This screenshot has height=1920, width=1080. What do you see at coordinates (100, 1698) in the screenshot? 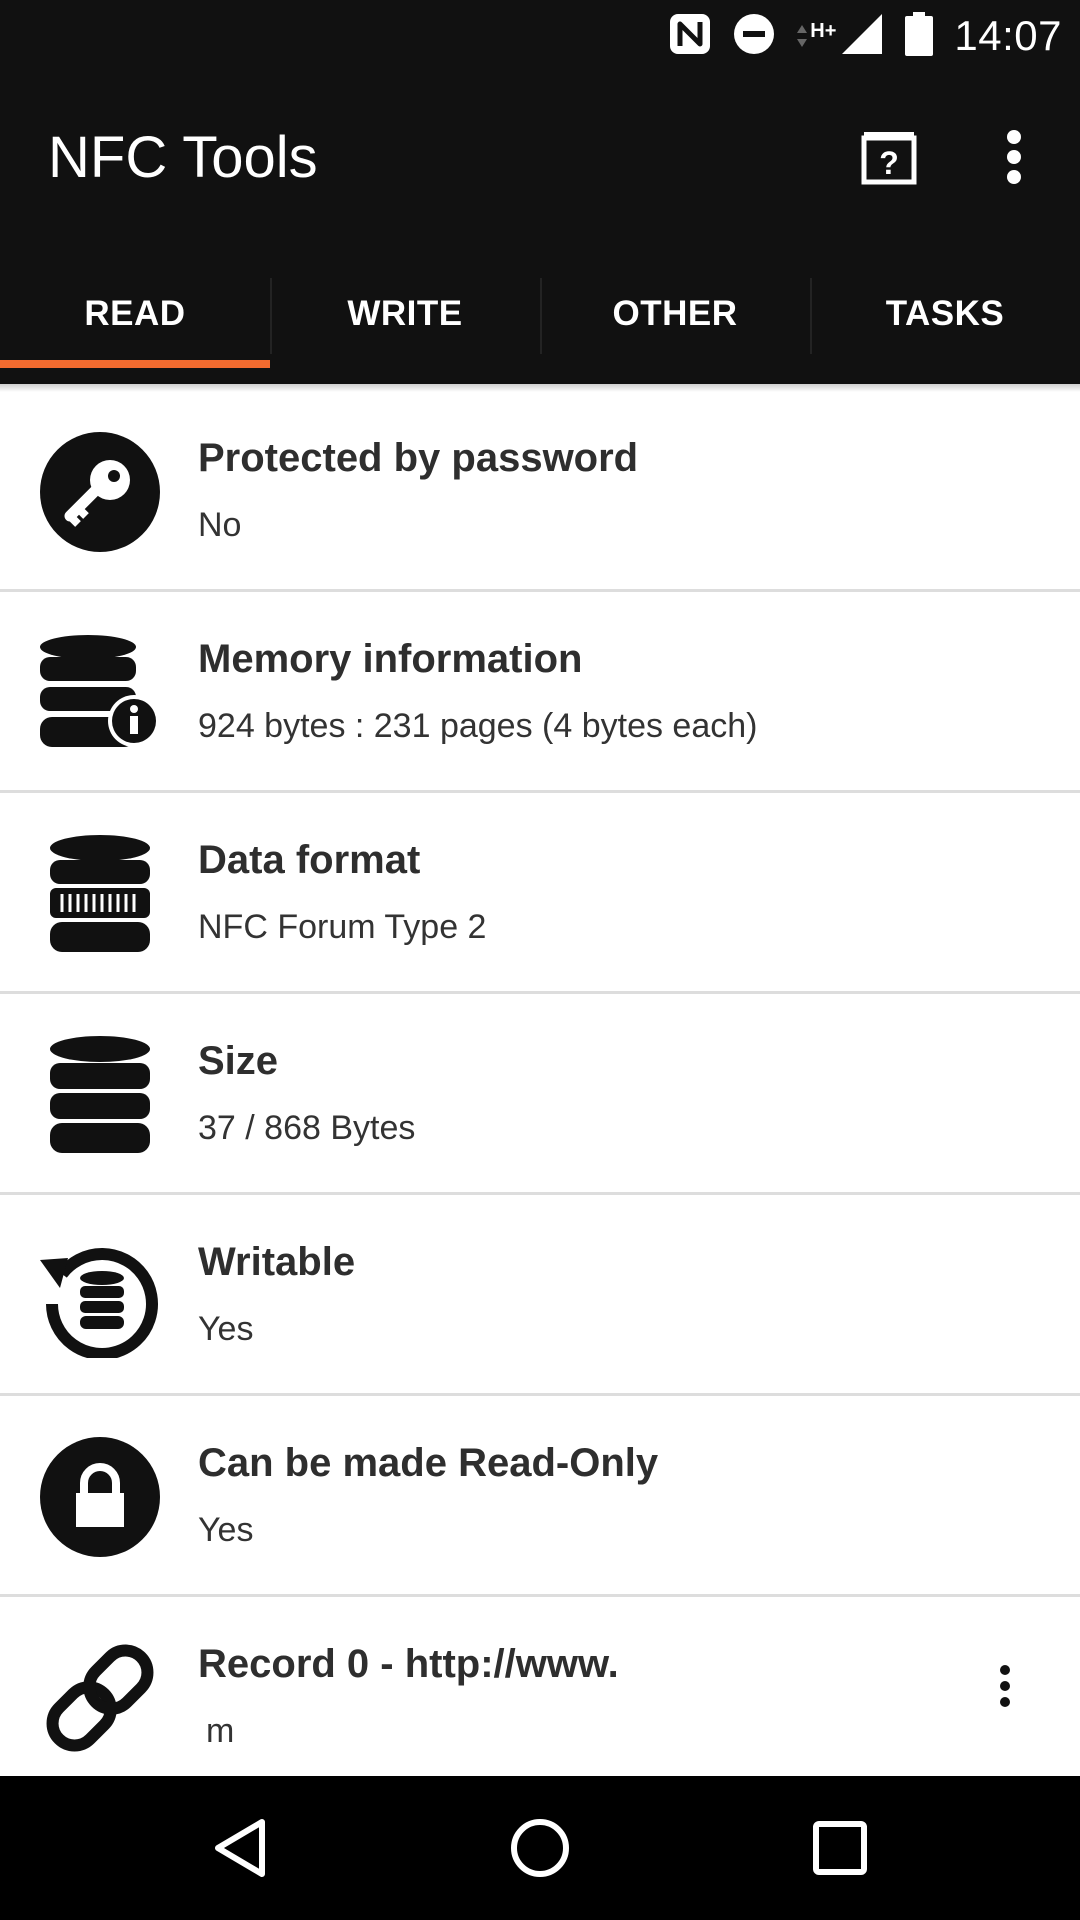
I see `link-icon` at bounding box center [100, 1698].